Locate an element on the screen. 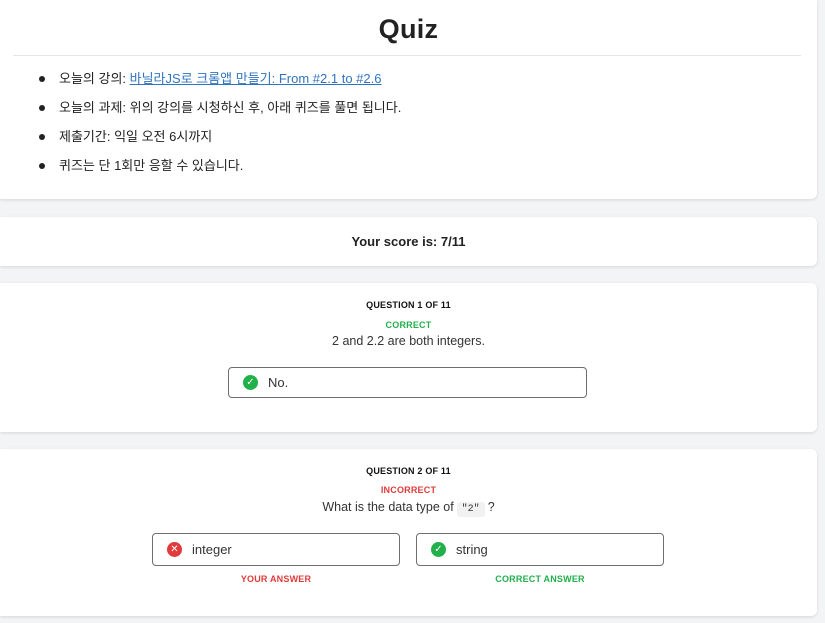 This screenshot has height=623, width=825. answer-label: No. is located at coordinates (278, 382).